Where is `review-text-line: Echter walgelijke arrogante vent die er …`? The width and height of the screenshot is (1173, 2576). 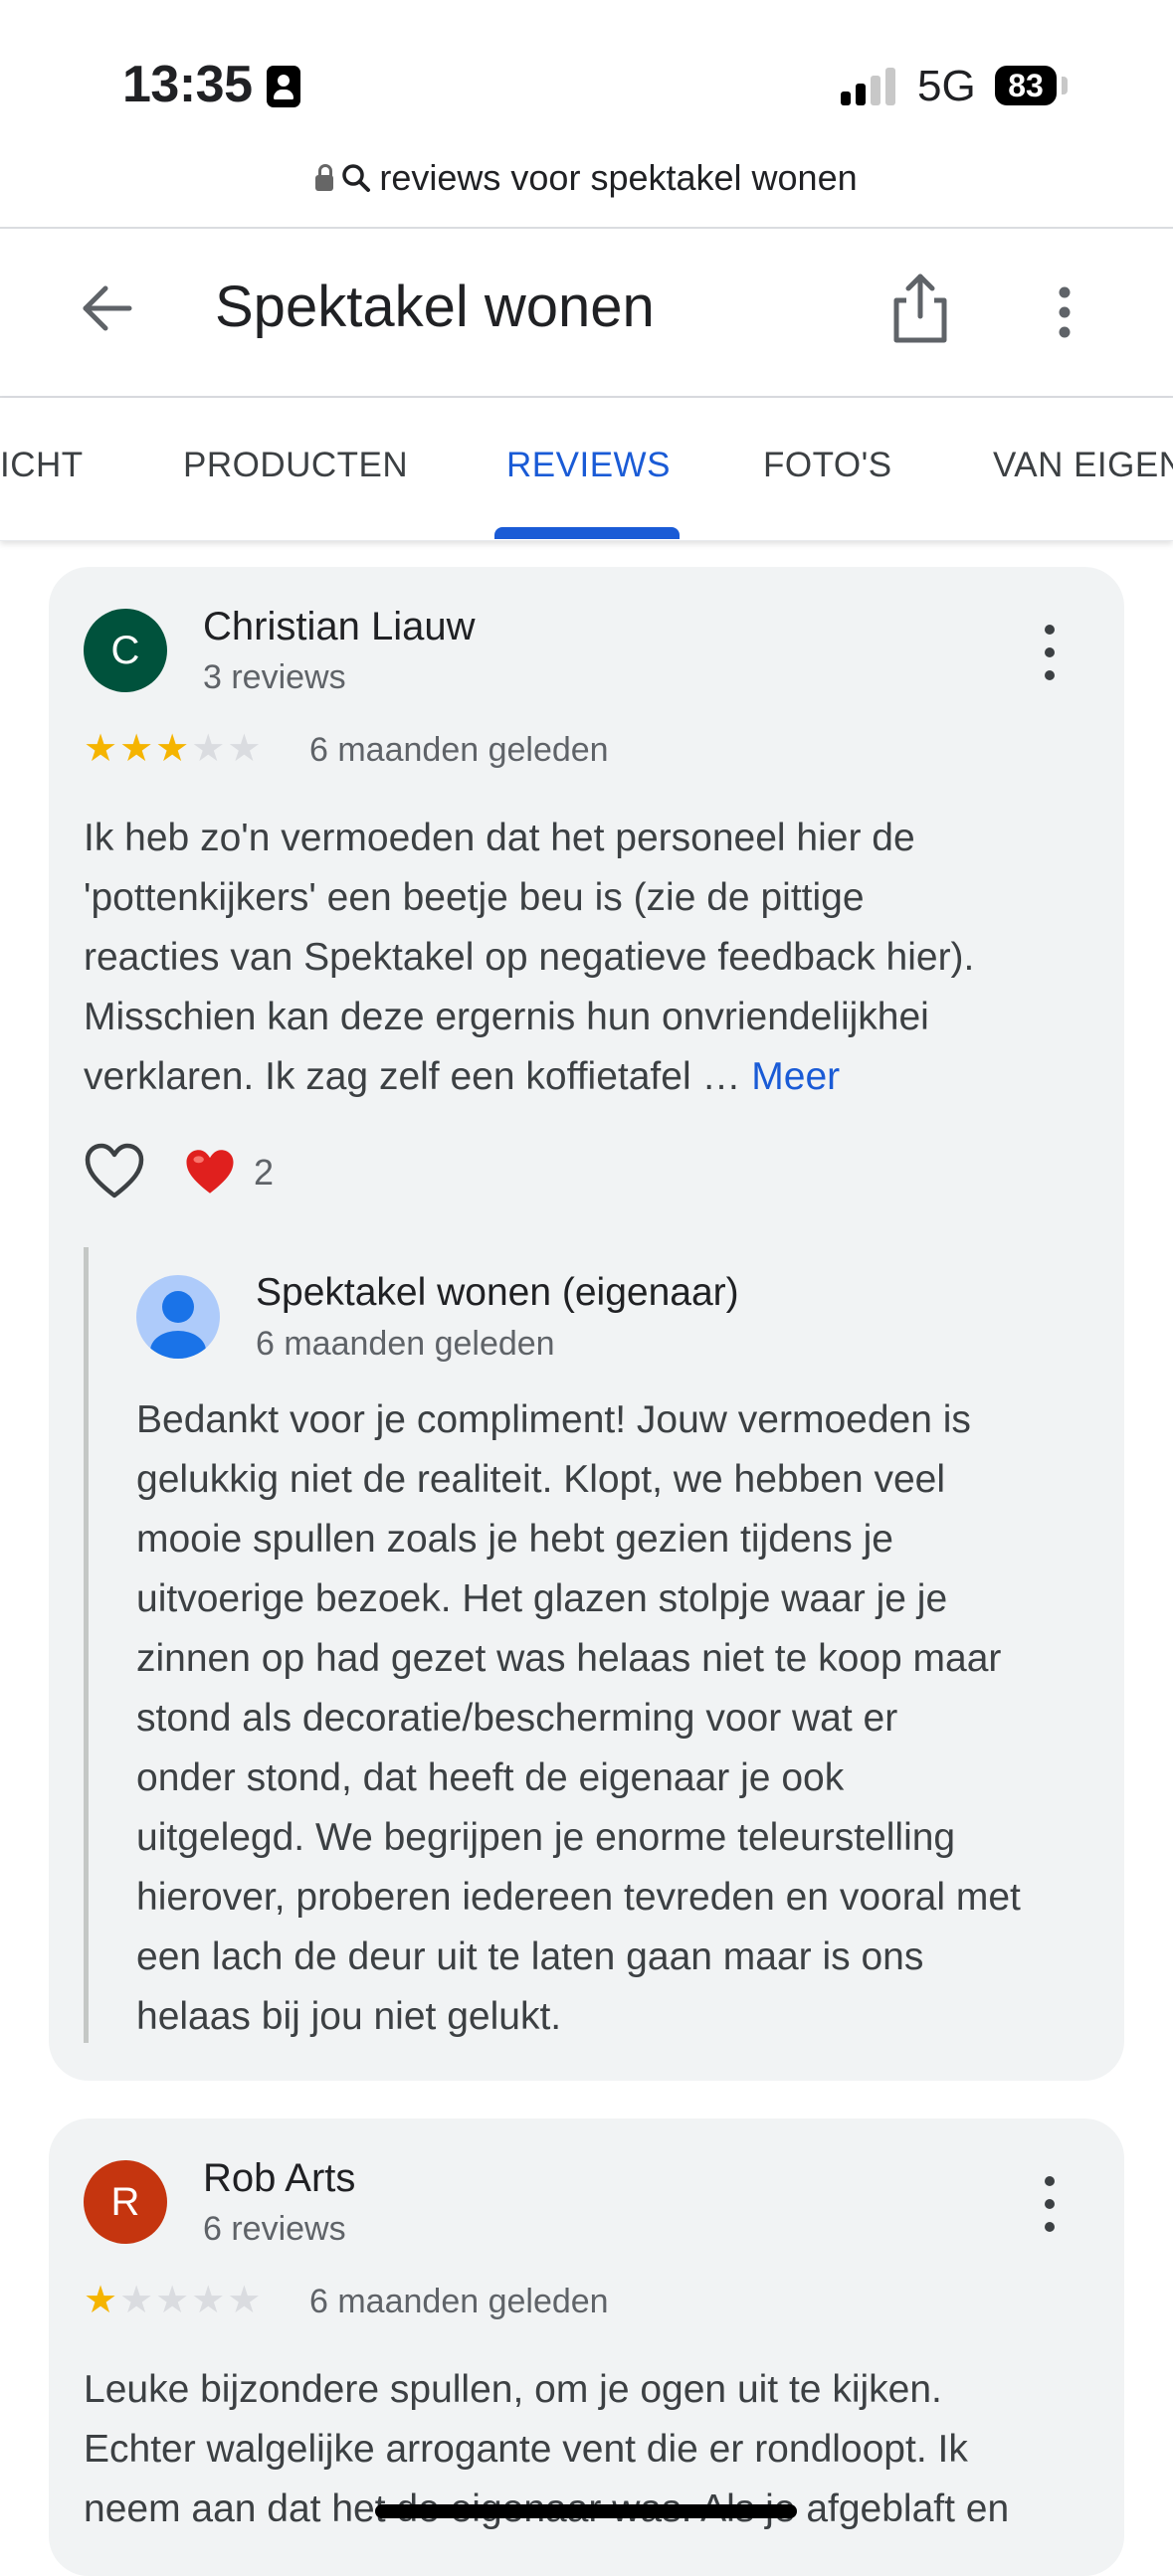
review-text-line: Echter walgelijke arrogante vent die er … is located at coordinates (526, 2449).